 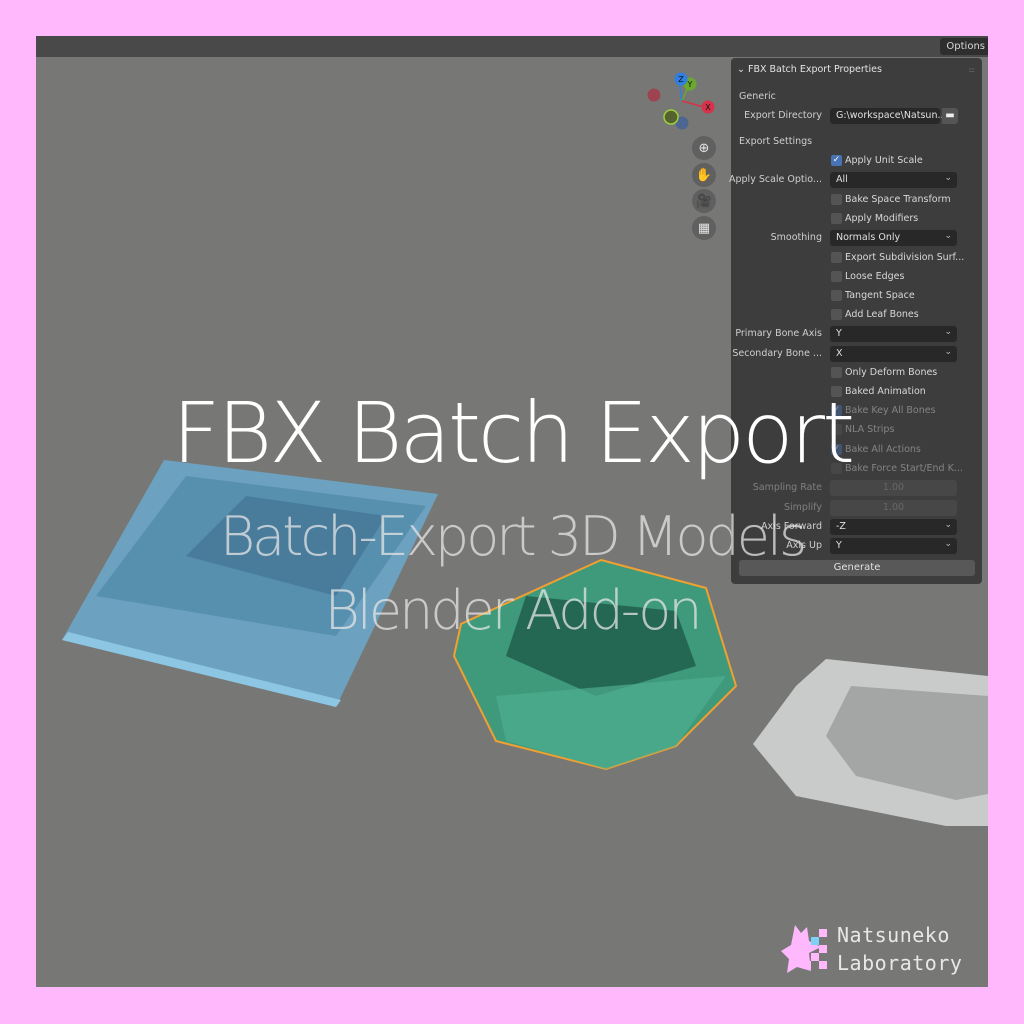 What do you see at coordinates (704, 201) in the screenshot?
I see `camera-icon: 🎥` at bounding box center [704, 201].